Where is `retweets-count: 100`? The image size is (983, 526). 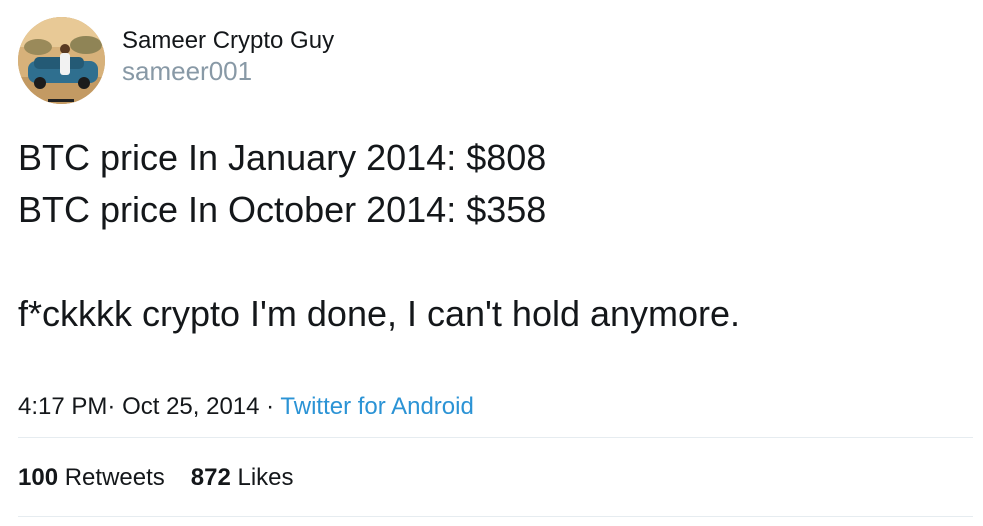
retweets-count: 100 is located at coordinates (38, 477).